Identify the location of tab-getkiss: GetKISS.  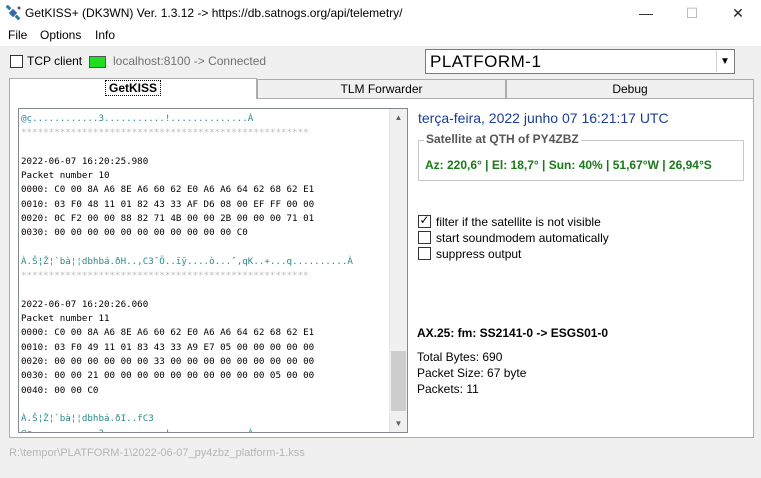
(133, 88).